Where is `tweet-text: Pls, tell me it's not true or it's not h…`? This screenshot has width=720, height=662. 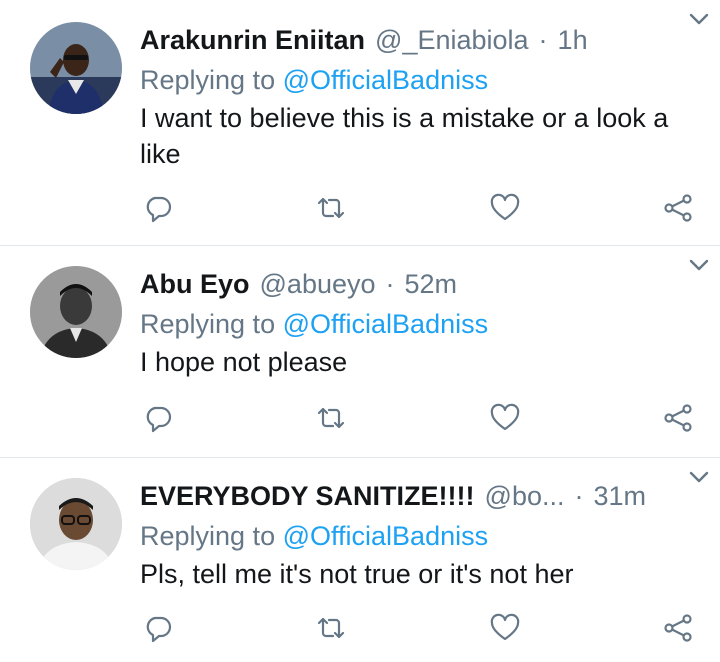
tweet-text: Pls, tell me it's not true or it's not h… is located at coordinates (357, 574).